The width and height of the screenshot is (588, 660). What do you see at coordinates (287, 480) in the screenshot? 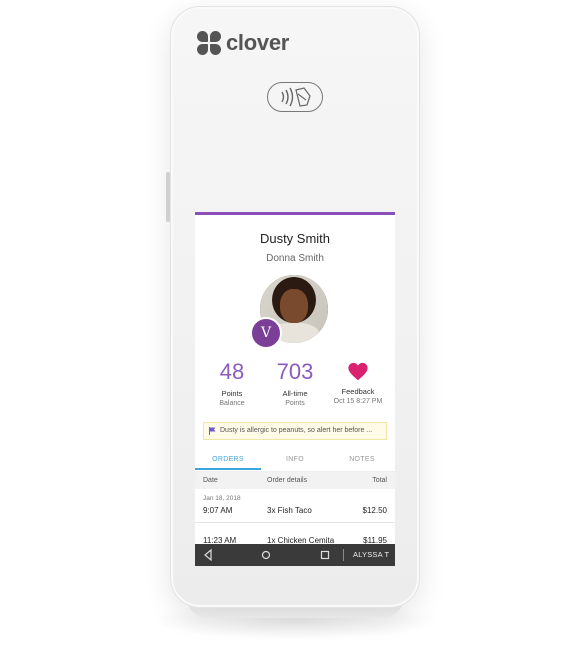
I see `header-order-details: Order details` at bounding box center [287, 480].